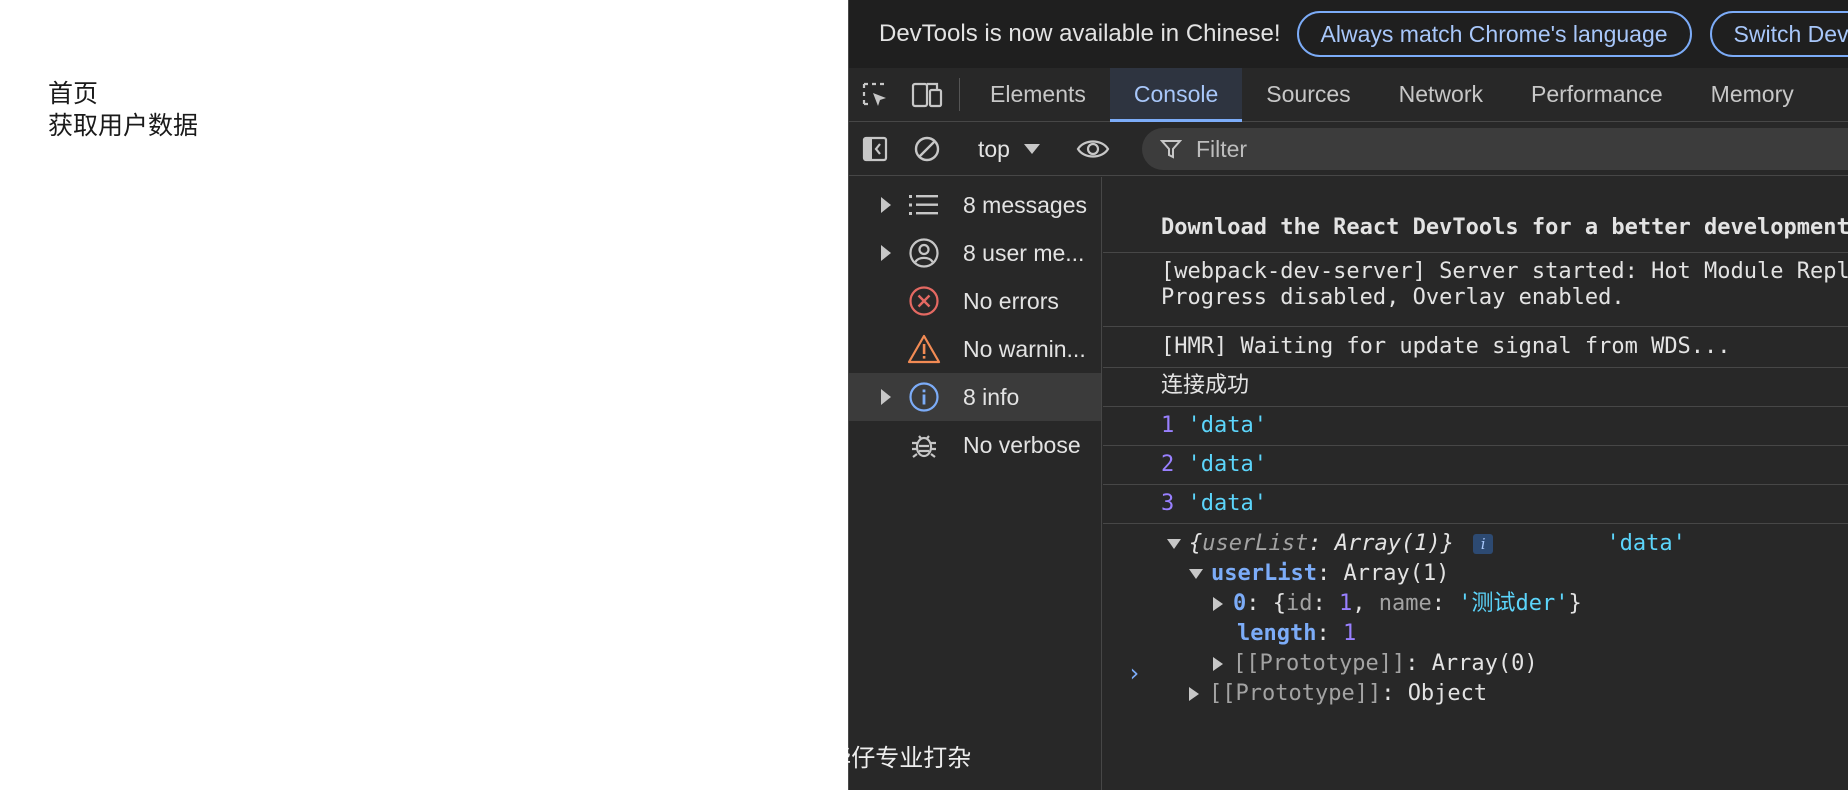 Image resolution: width=1848 pixels, height=790 pixels. What do you see at coordinates (1308, 94) in the screenshot?
I see `tab-sources: Sources` at bounding box center [1308, 94].